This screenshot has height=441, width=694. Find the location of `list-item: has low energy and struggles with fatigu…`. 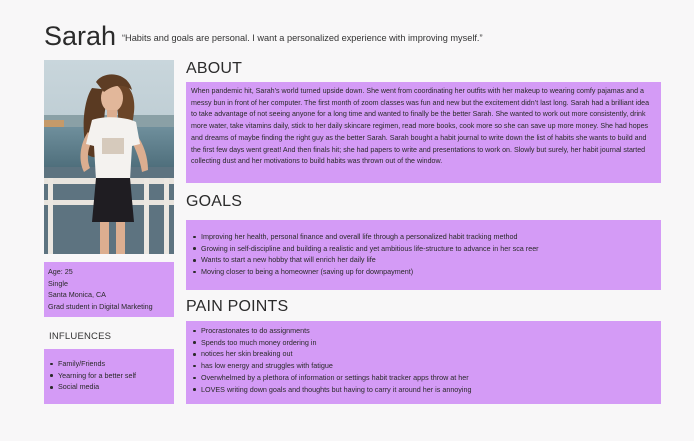

list-item: has low energy and struggles with fatigu… is located at coordinates (424, 366).